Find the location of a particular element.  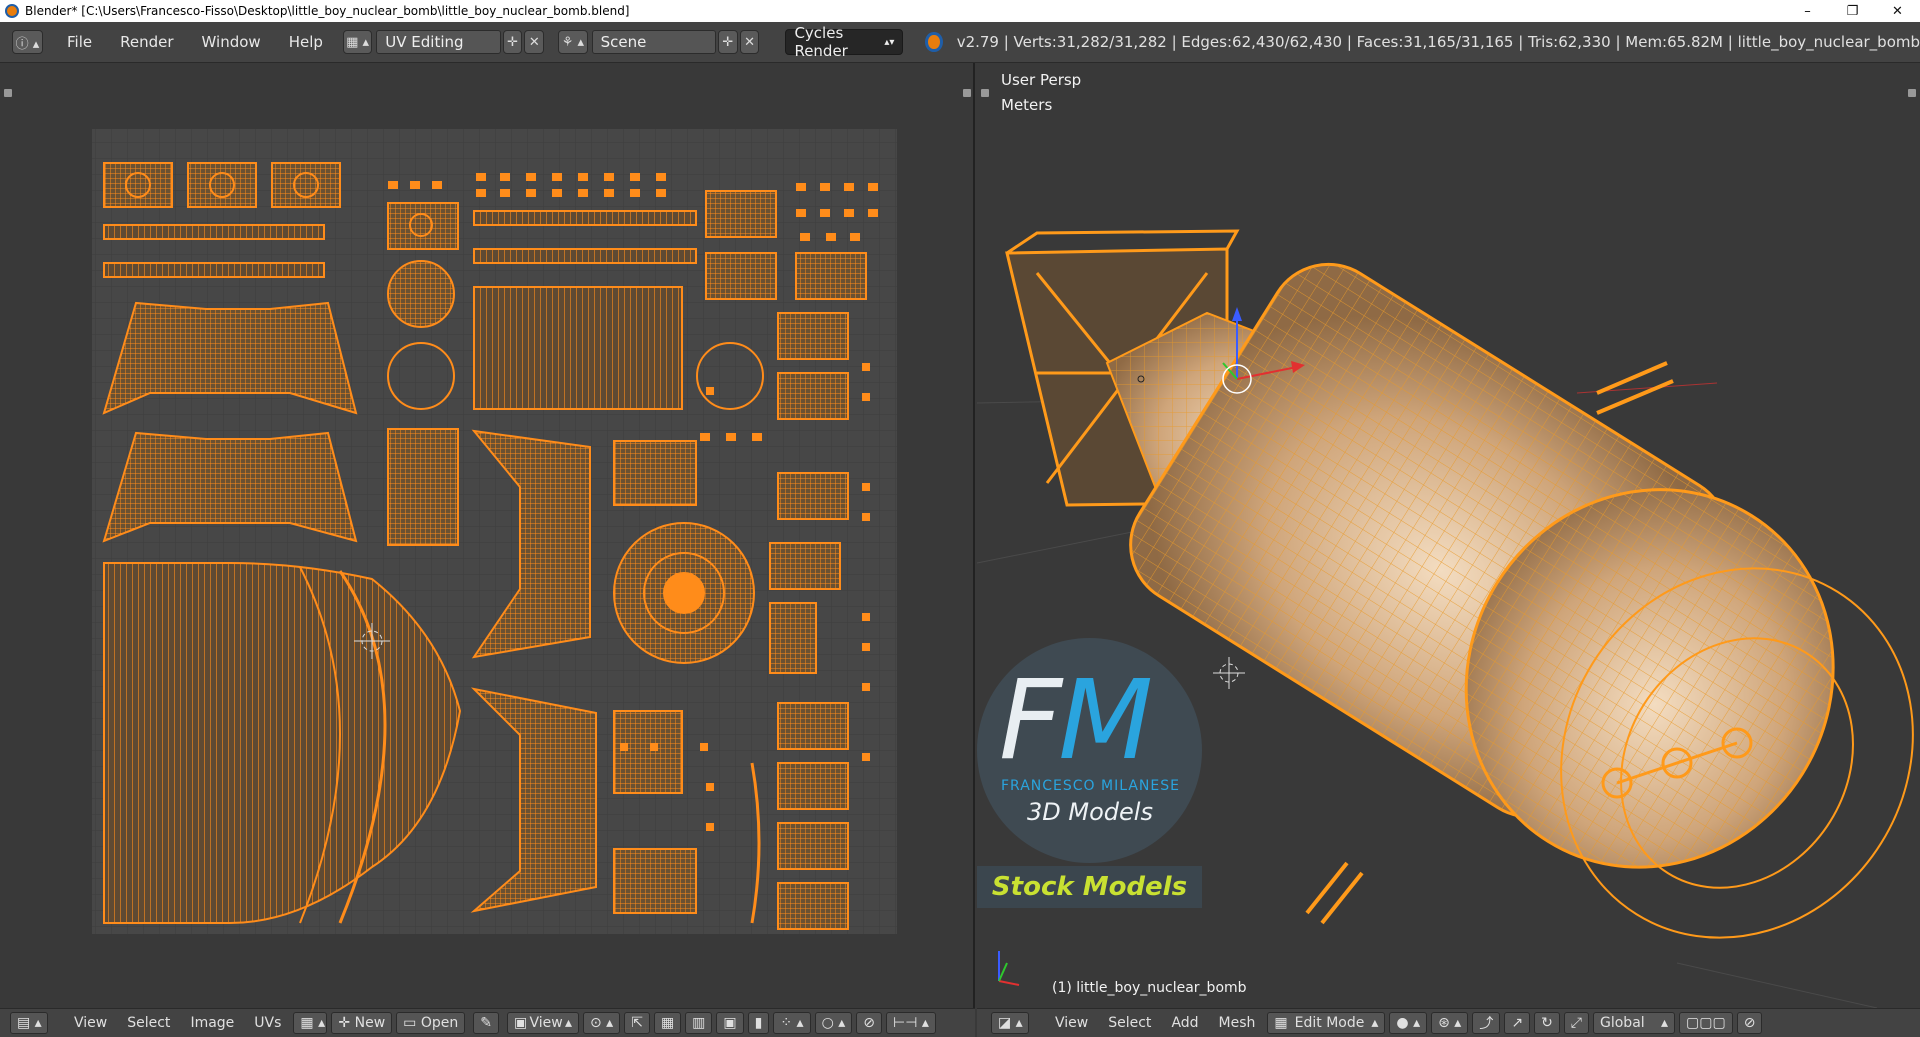

translate-manipulator-icon: ↗ is located at coordinates (1517, 1023).